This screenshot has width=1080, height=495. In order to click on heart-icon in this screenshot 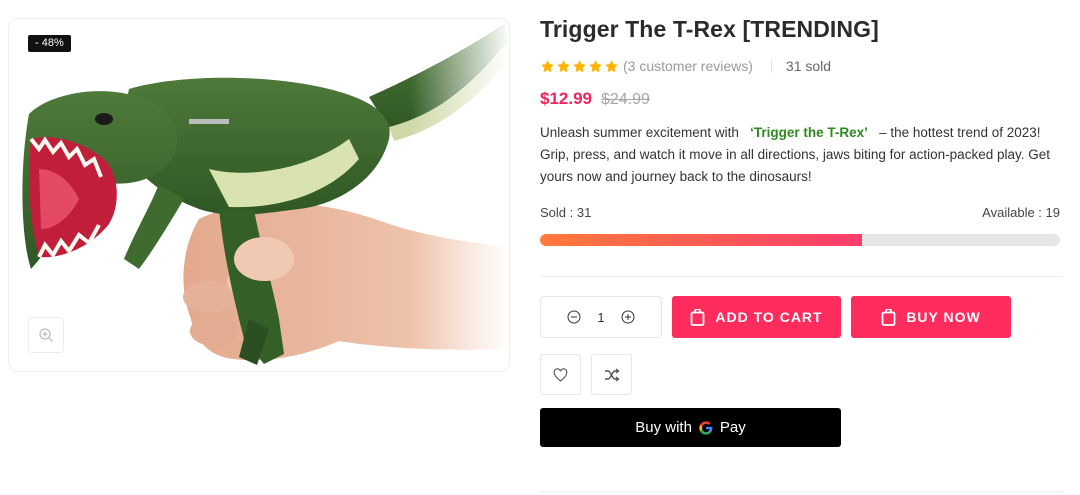, I will do `click(560, 374)`.